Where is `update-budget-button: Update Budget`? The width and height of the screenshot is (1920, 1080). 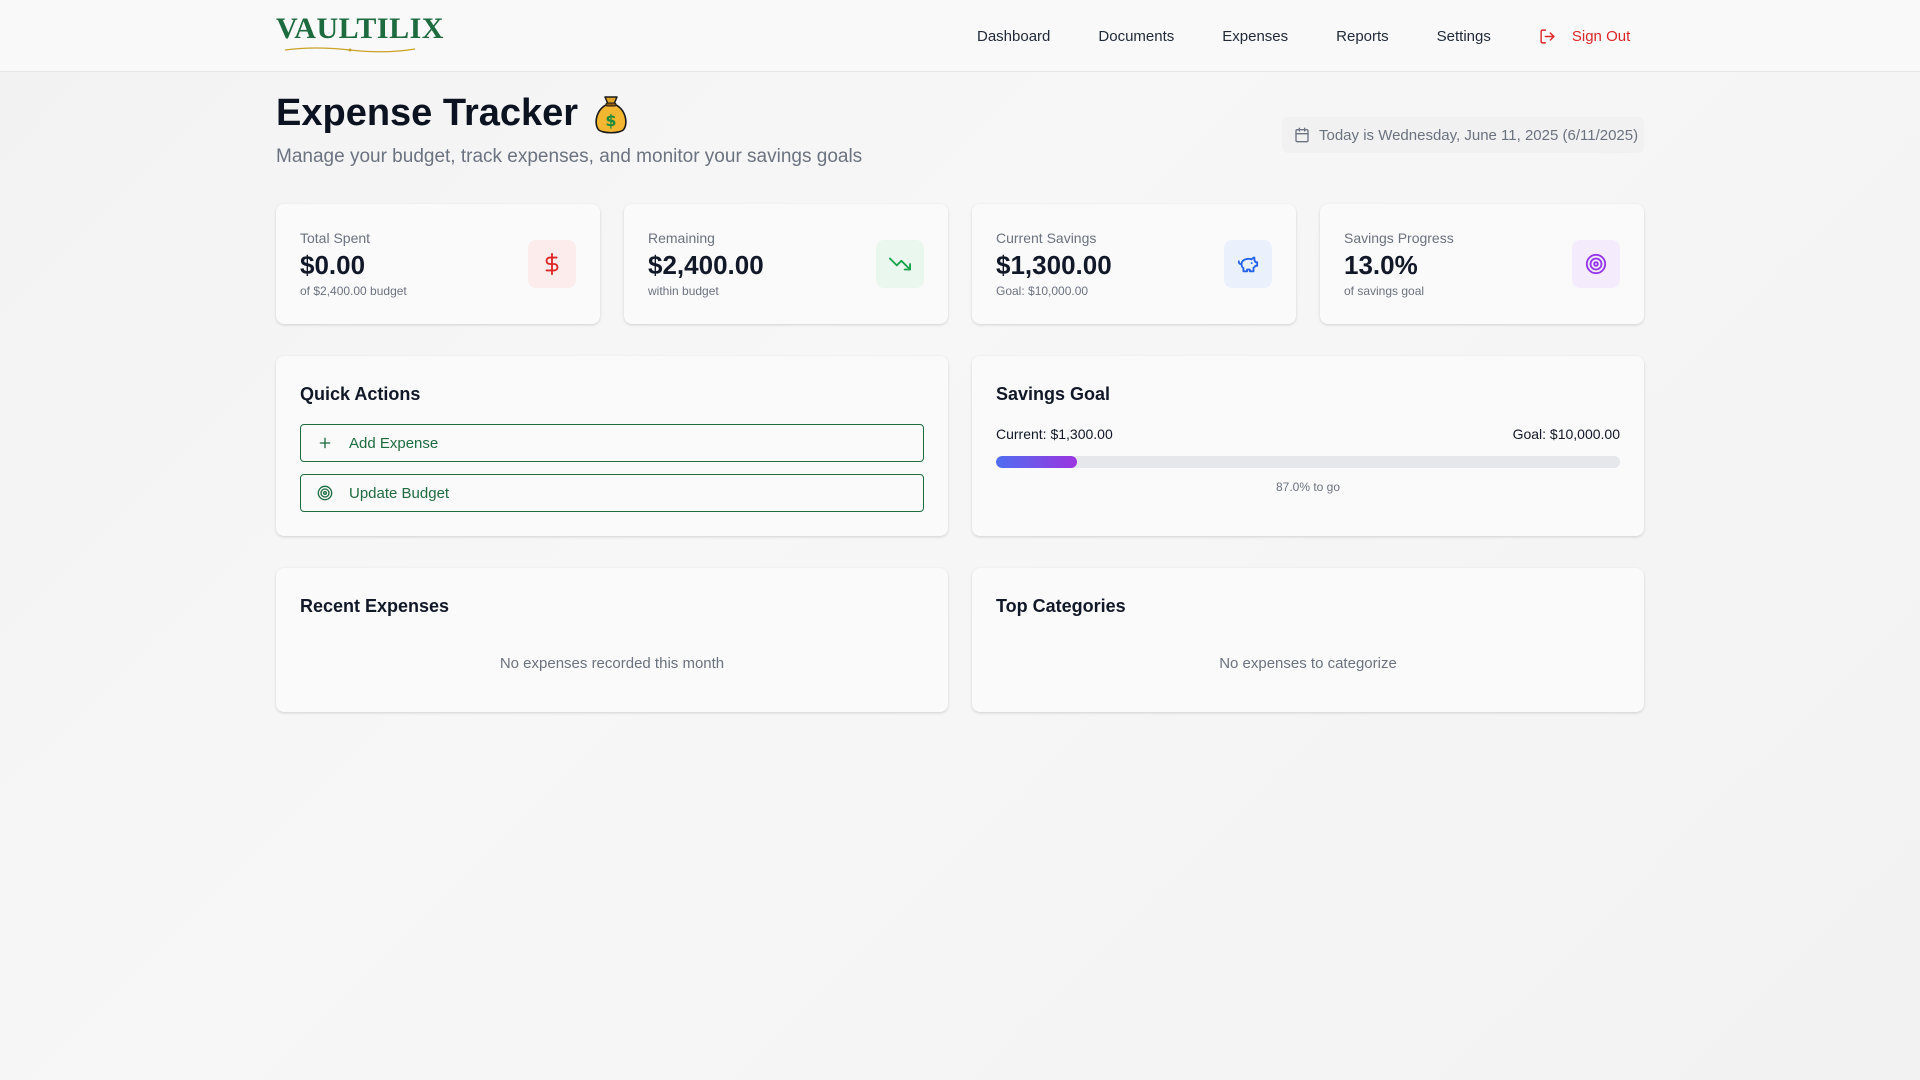 update-budget-button: Update Budget is located at coordinates (612, 493).